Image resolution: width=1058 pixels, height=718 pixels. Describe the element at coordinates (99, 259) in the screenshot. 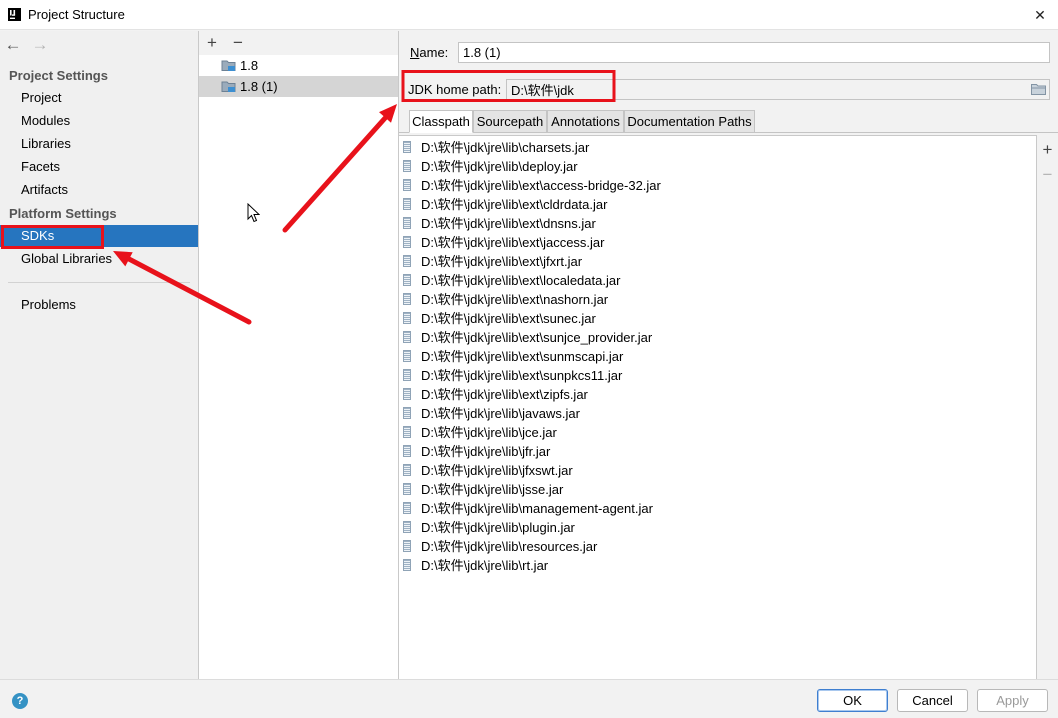

I see `sidebar-item-global-libraries: Global Libraries` at that location.